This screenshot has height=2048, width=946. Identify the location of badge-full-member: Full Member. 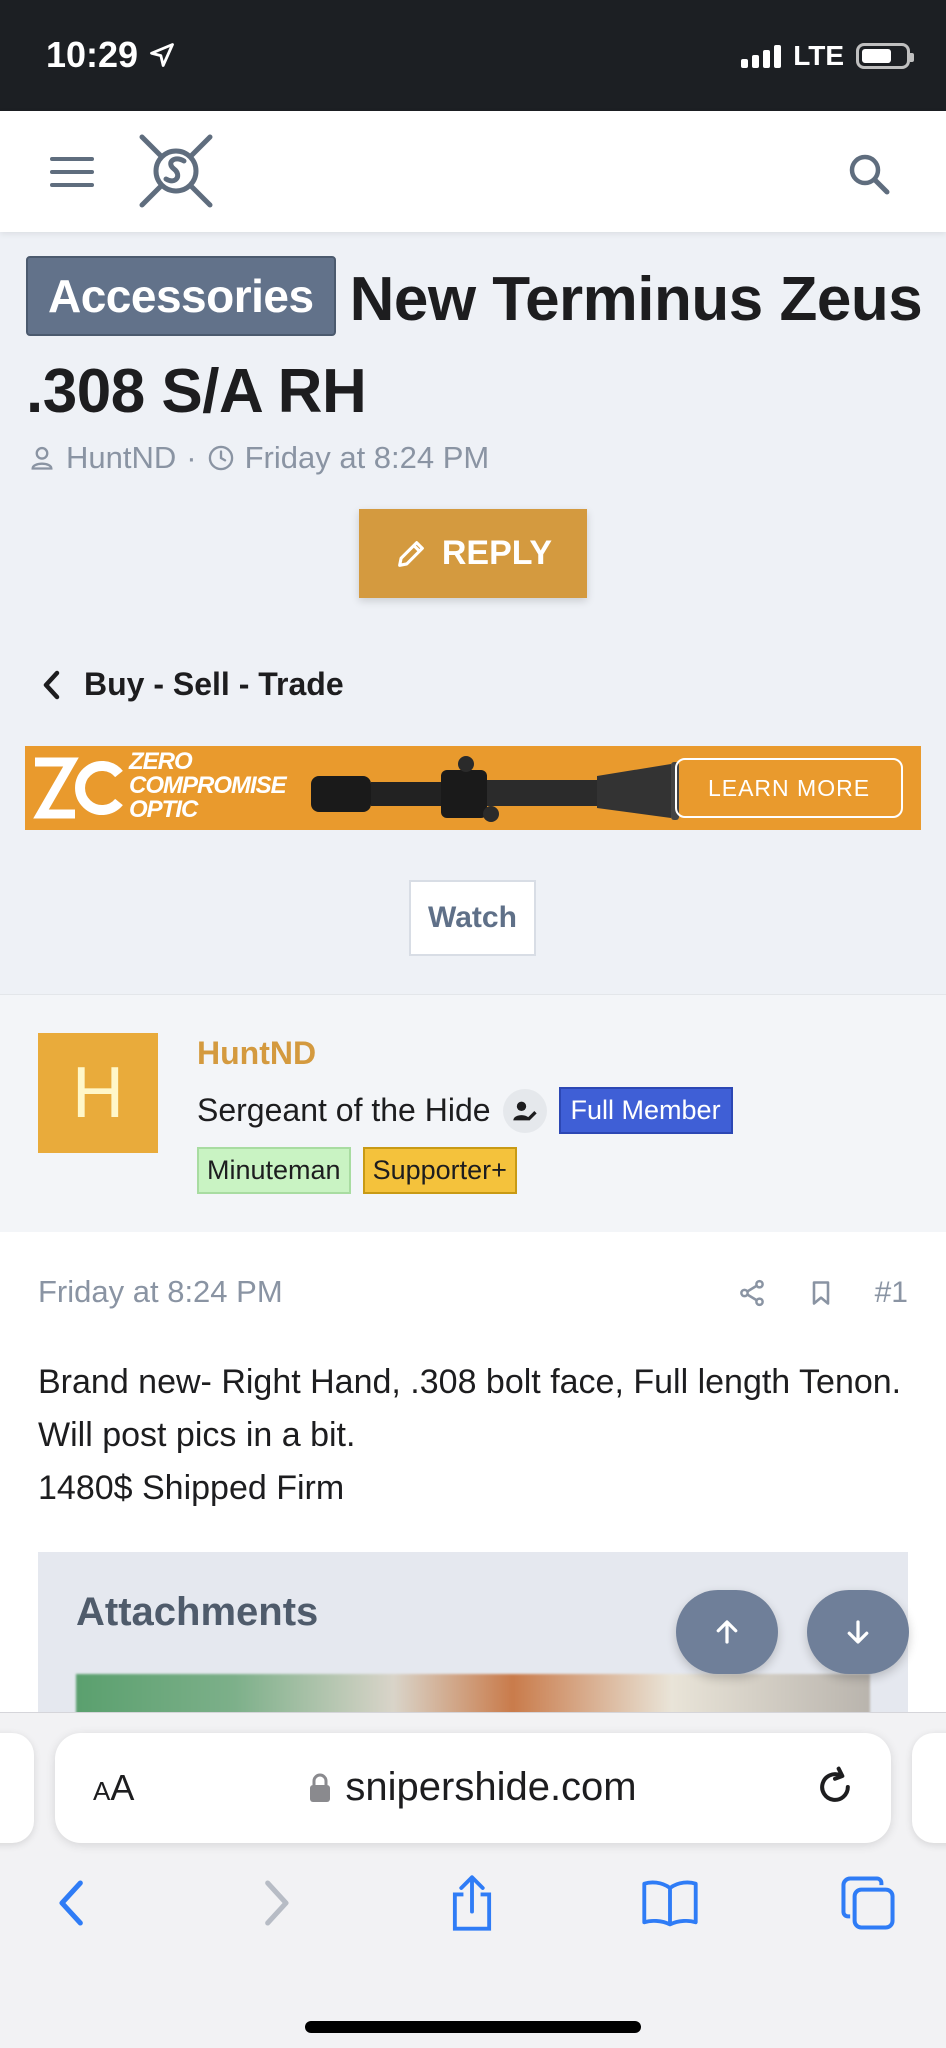
(645, 1110).